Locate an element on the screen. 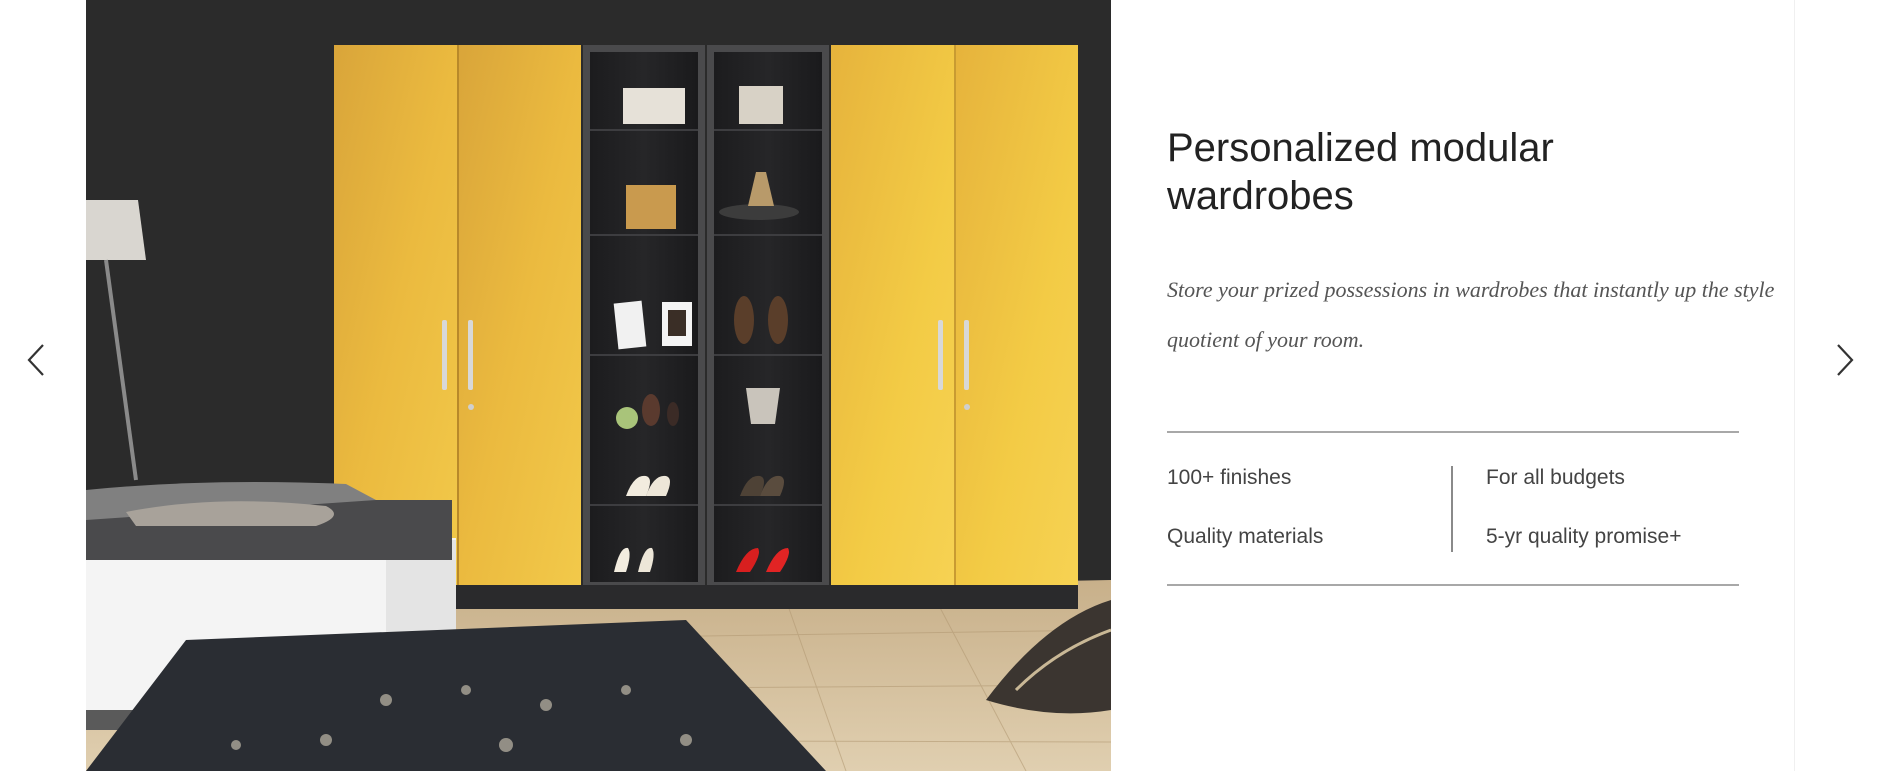 Image resolution: width=1882 pixels, height=771 pixels. slide-title: Personalized modular wardrobes is located at coordinates (1360, 172).